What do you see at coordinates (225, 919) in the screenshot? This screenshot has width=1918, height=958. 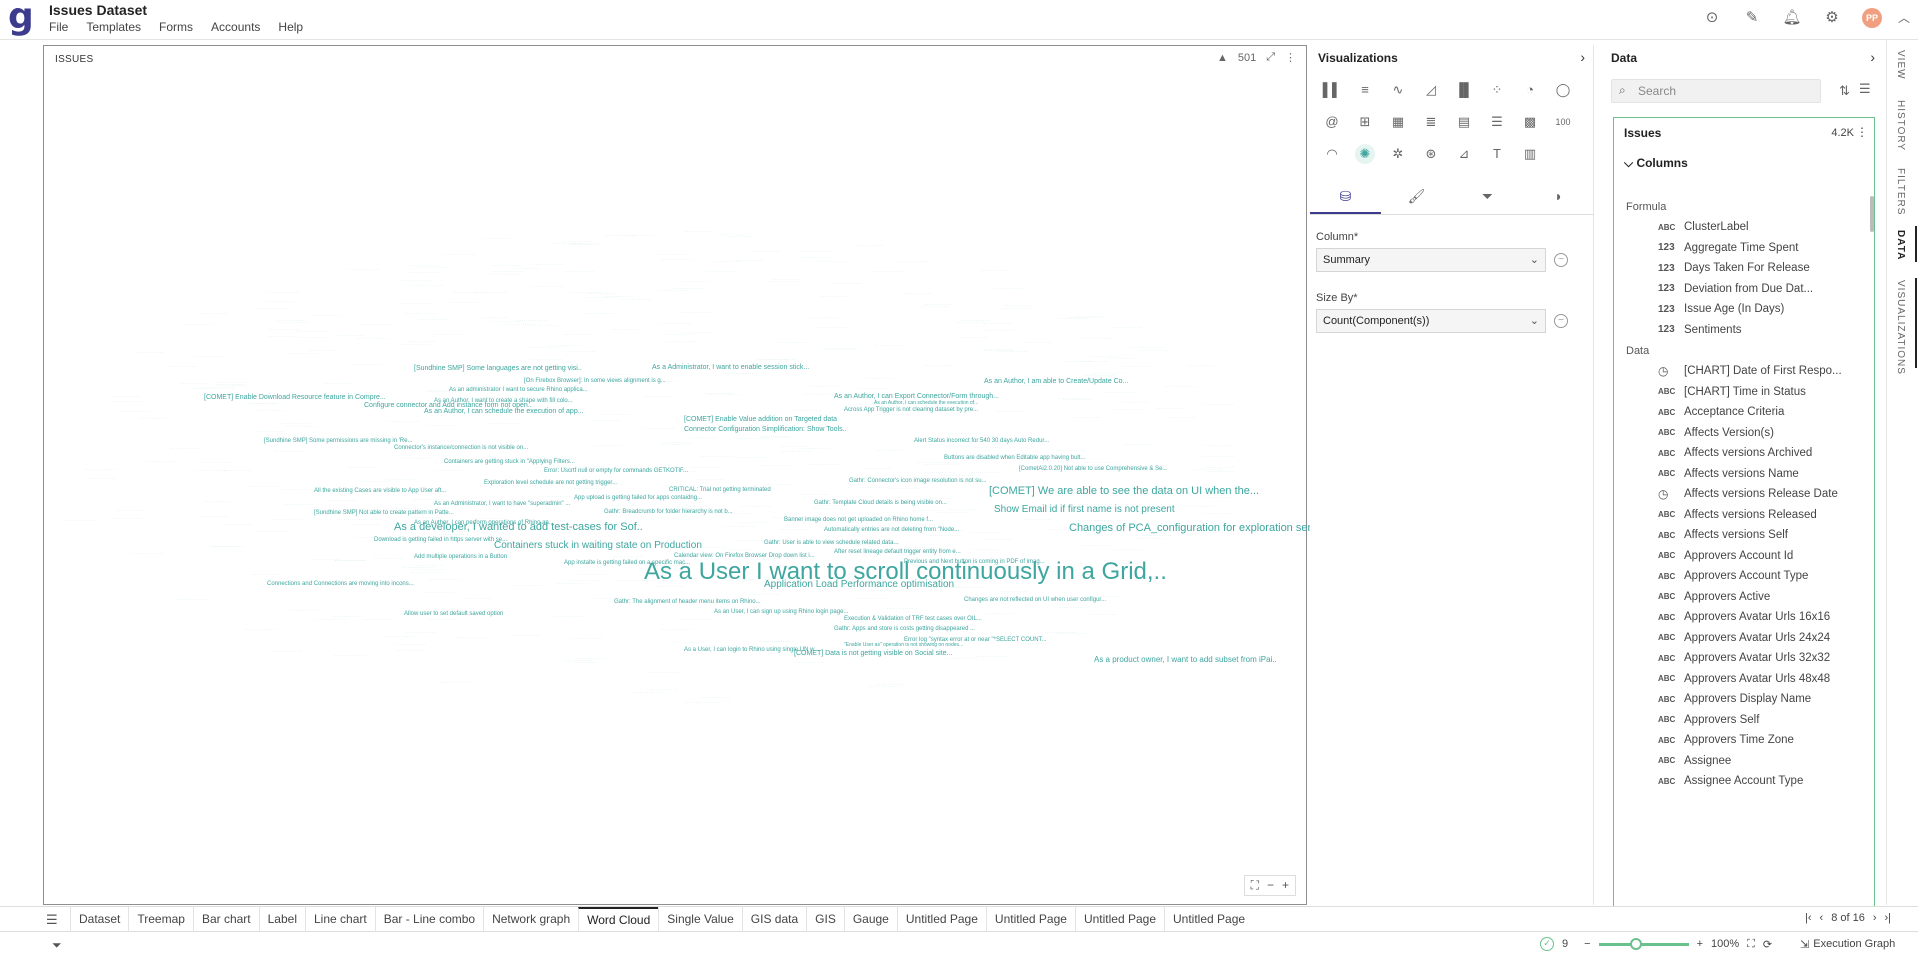 I see `page-tab: Bar chart` at bounding box center [225, 919].